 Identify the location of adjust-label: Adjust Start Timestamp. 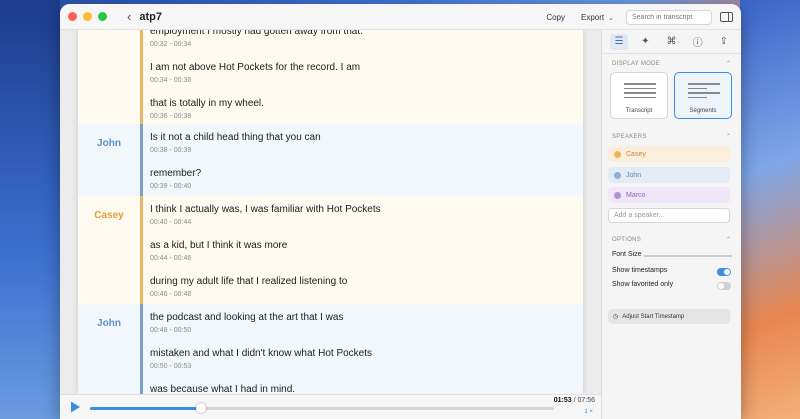
(653, 316).